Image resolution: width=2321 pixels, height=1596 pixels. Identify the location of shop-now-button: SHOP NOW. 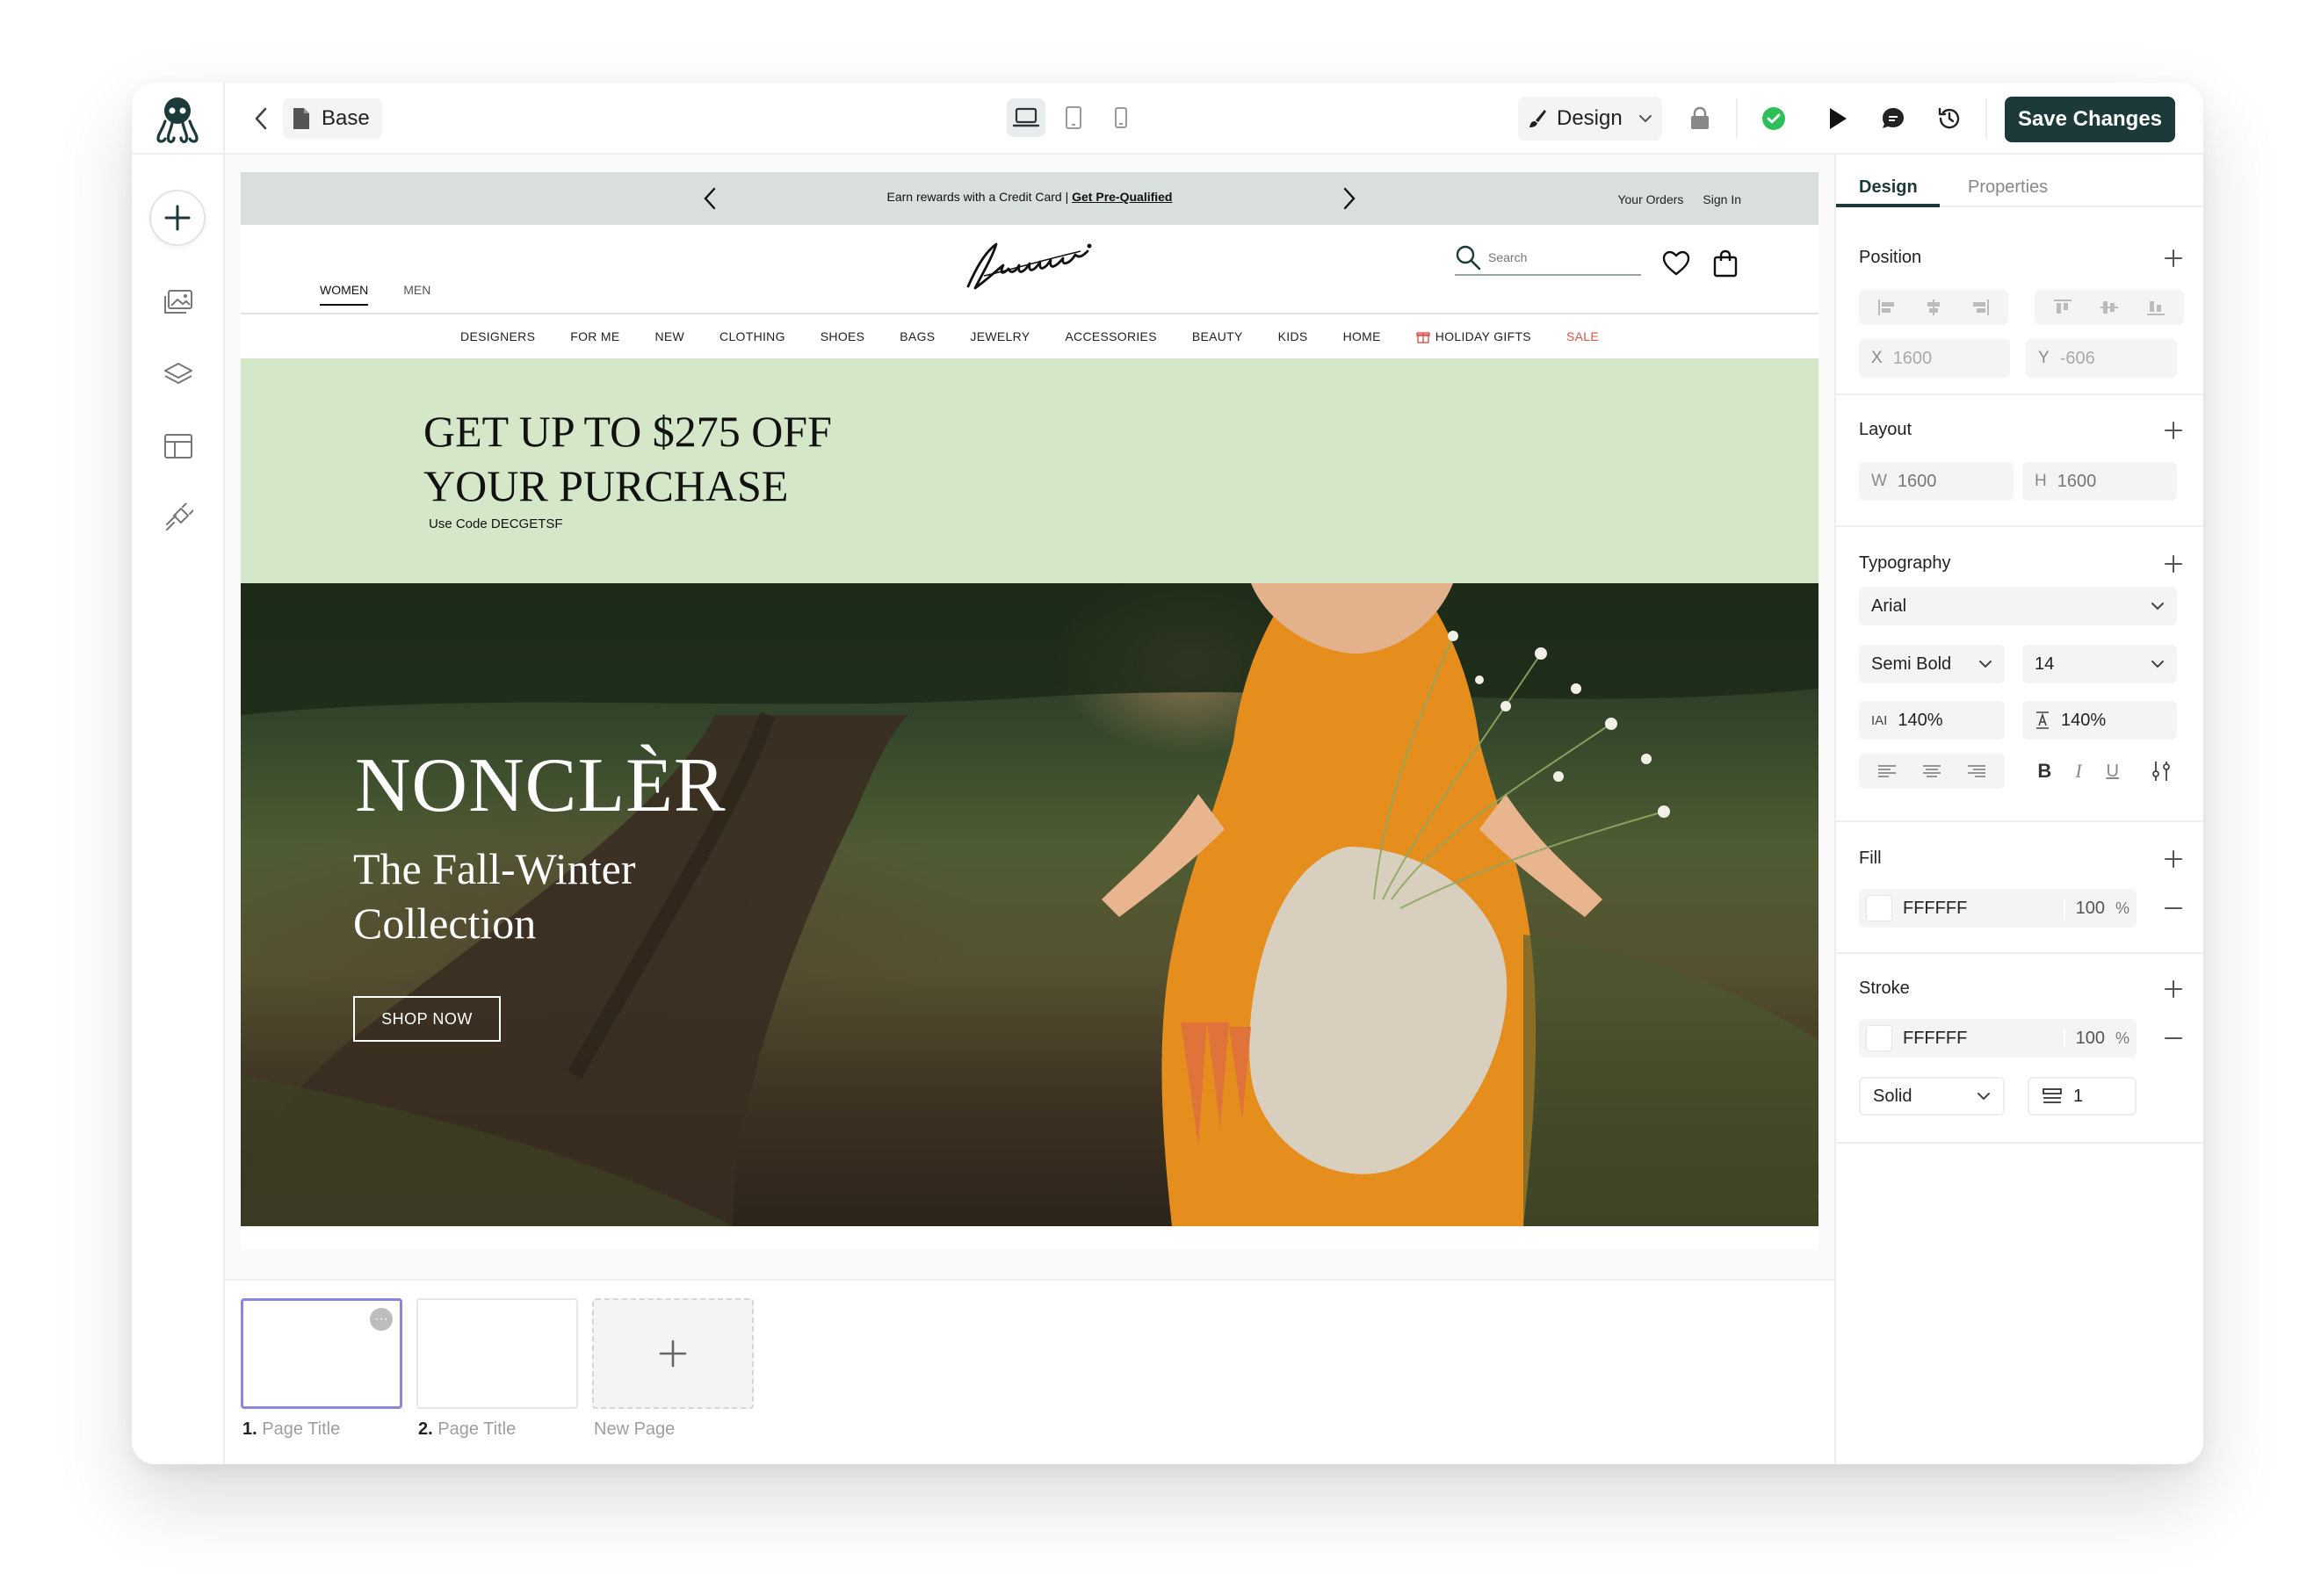
(427, 1019).